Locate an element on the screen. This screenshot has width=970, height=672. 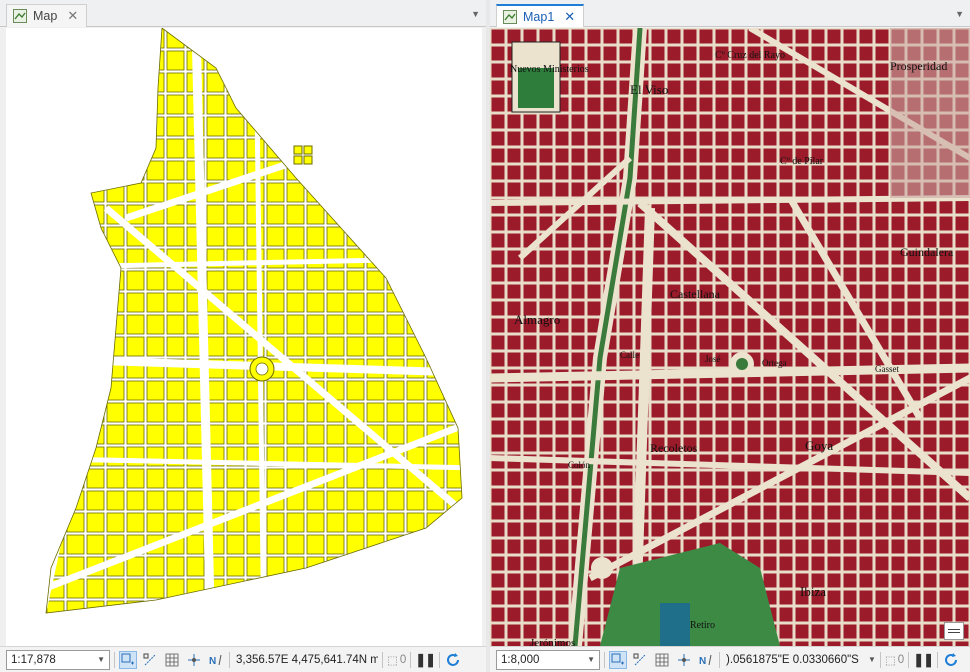
map-label: El Viso is located at coordinates (649, 89).